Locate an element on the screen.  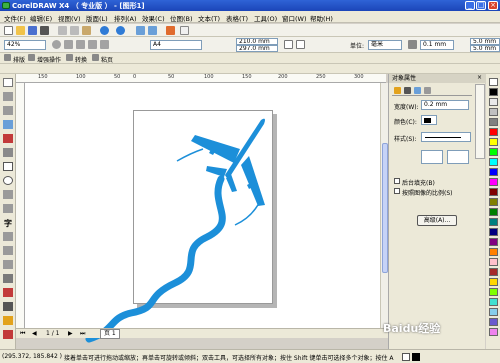
polygon-tool-icon is located at coordinates (8, 194).